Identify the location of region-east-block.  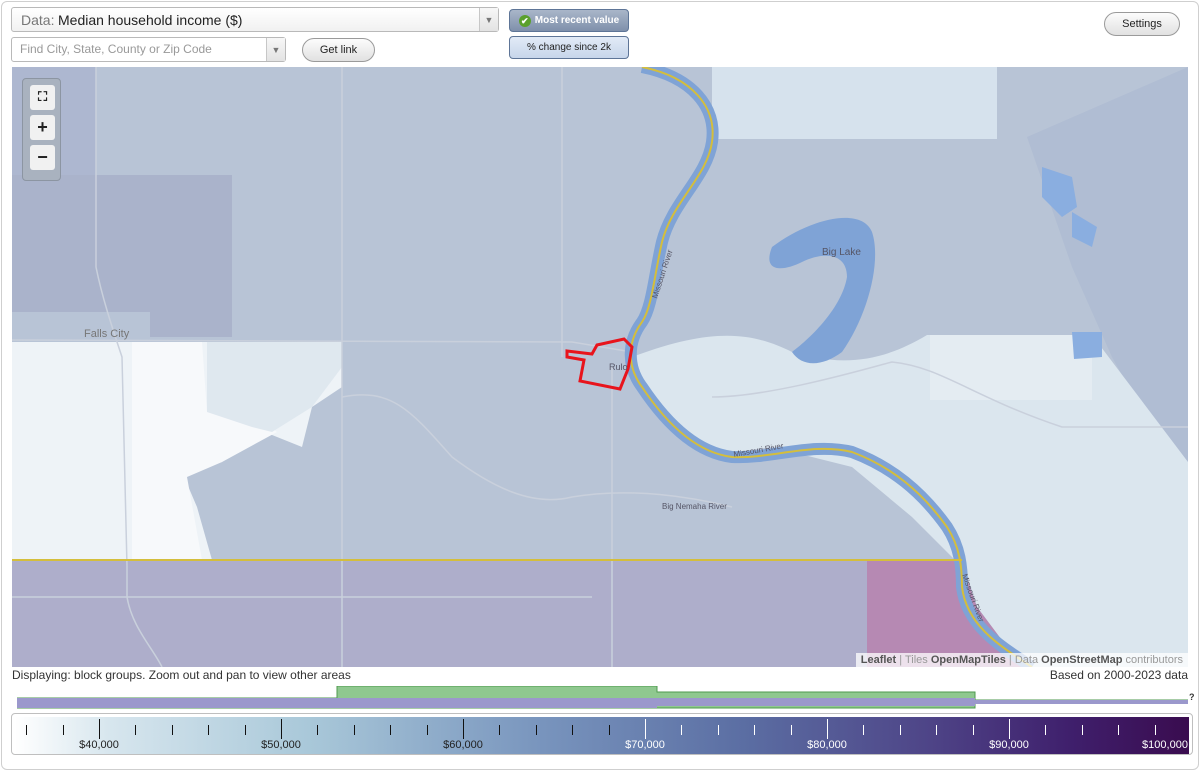
(1011, 367).